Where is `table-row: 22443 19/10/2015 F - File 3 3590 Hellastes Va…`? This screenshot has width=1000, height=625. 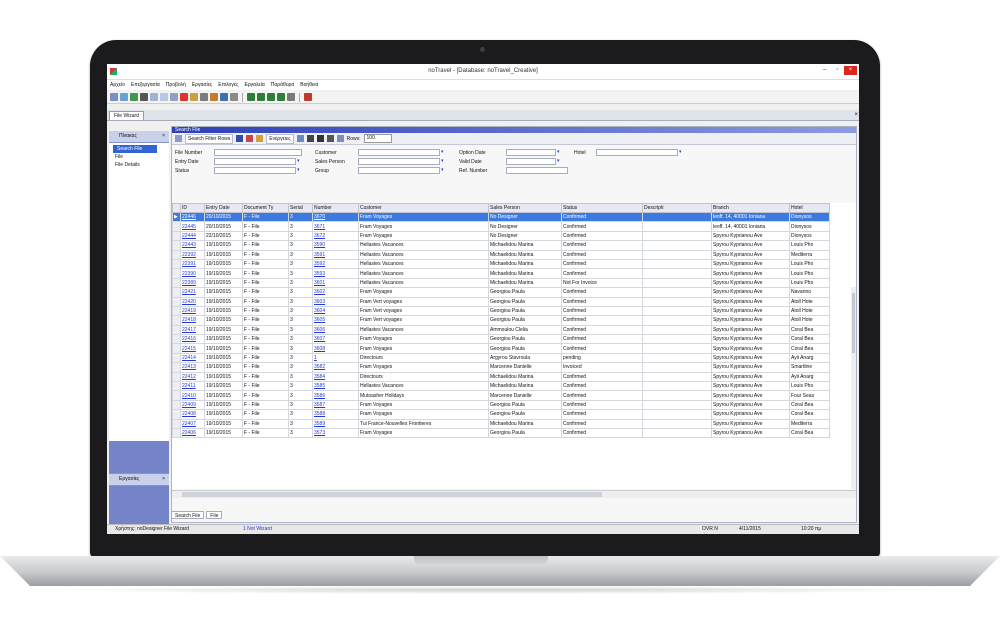 table-row: 22443 19/10/2015 F - File 3 3590 Hellastes Va… is located at coordinates (501, 245).